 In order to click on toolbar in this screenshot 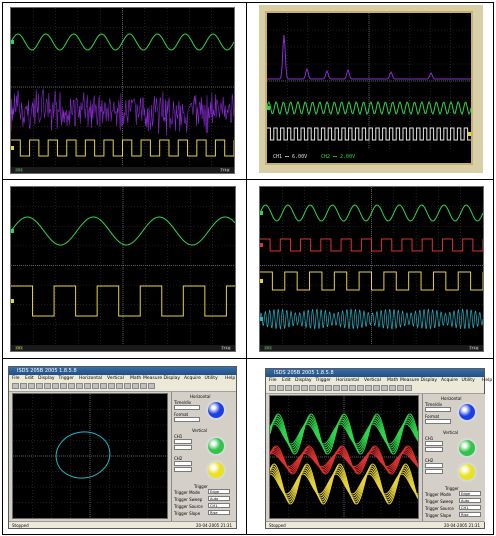, I will do `click(122, 387)`.